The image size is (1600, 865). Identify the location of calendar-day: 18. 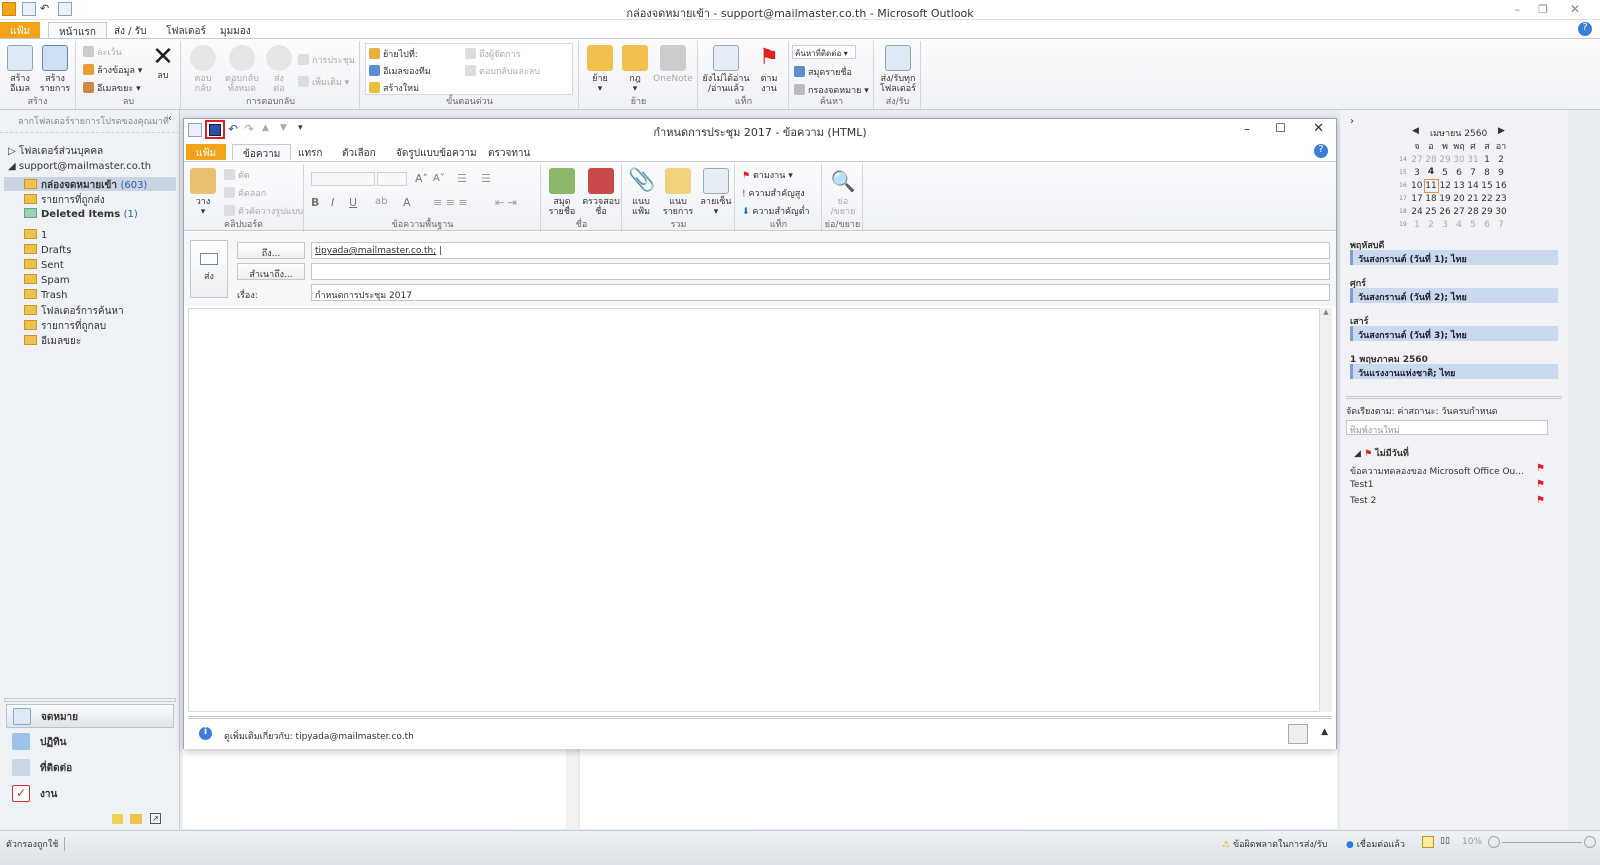
(1431, 198).